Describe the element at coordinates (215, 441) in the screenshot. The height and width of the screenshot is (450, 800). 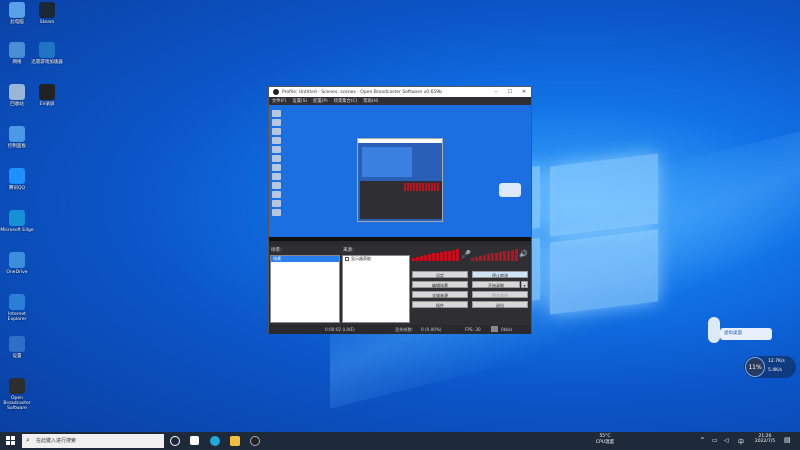
I see `edge-icon` at that location.